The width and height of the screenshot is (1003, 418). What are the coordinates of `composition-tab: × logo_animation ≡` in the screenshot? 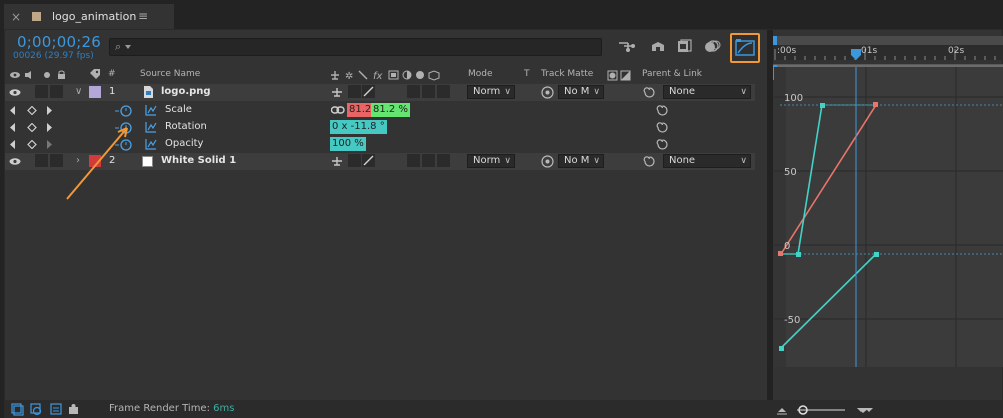 It's located at (89, 16).